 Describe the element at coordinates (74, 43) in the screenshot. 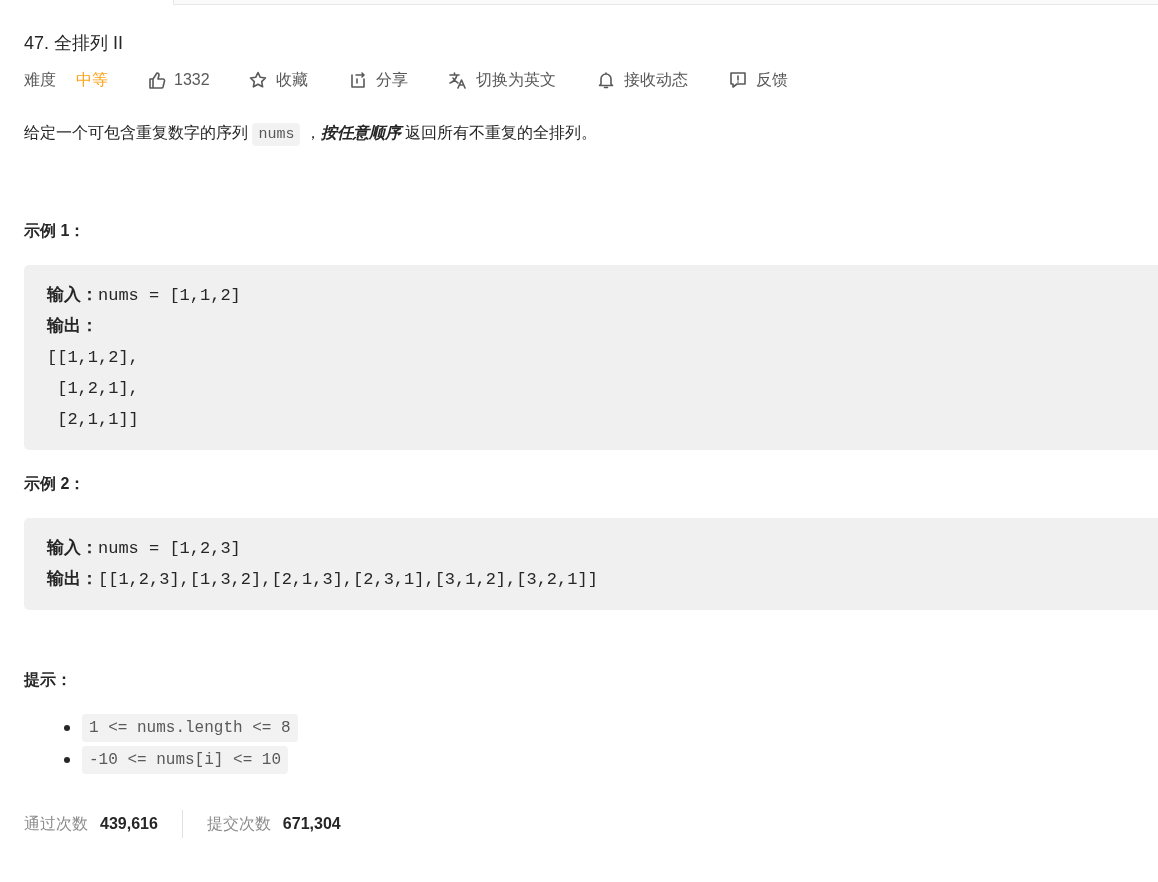

I see `problem-title: 47. 全排列 II` at that location.